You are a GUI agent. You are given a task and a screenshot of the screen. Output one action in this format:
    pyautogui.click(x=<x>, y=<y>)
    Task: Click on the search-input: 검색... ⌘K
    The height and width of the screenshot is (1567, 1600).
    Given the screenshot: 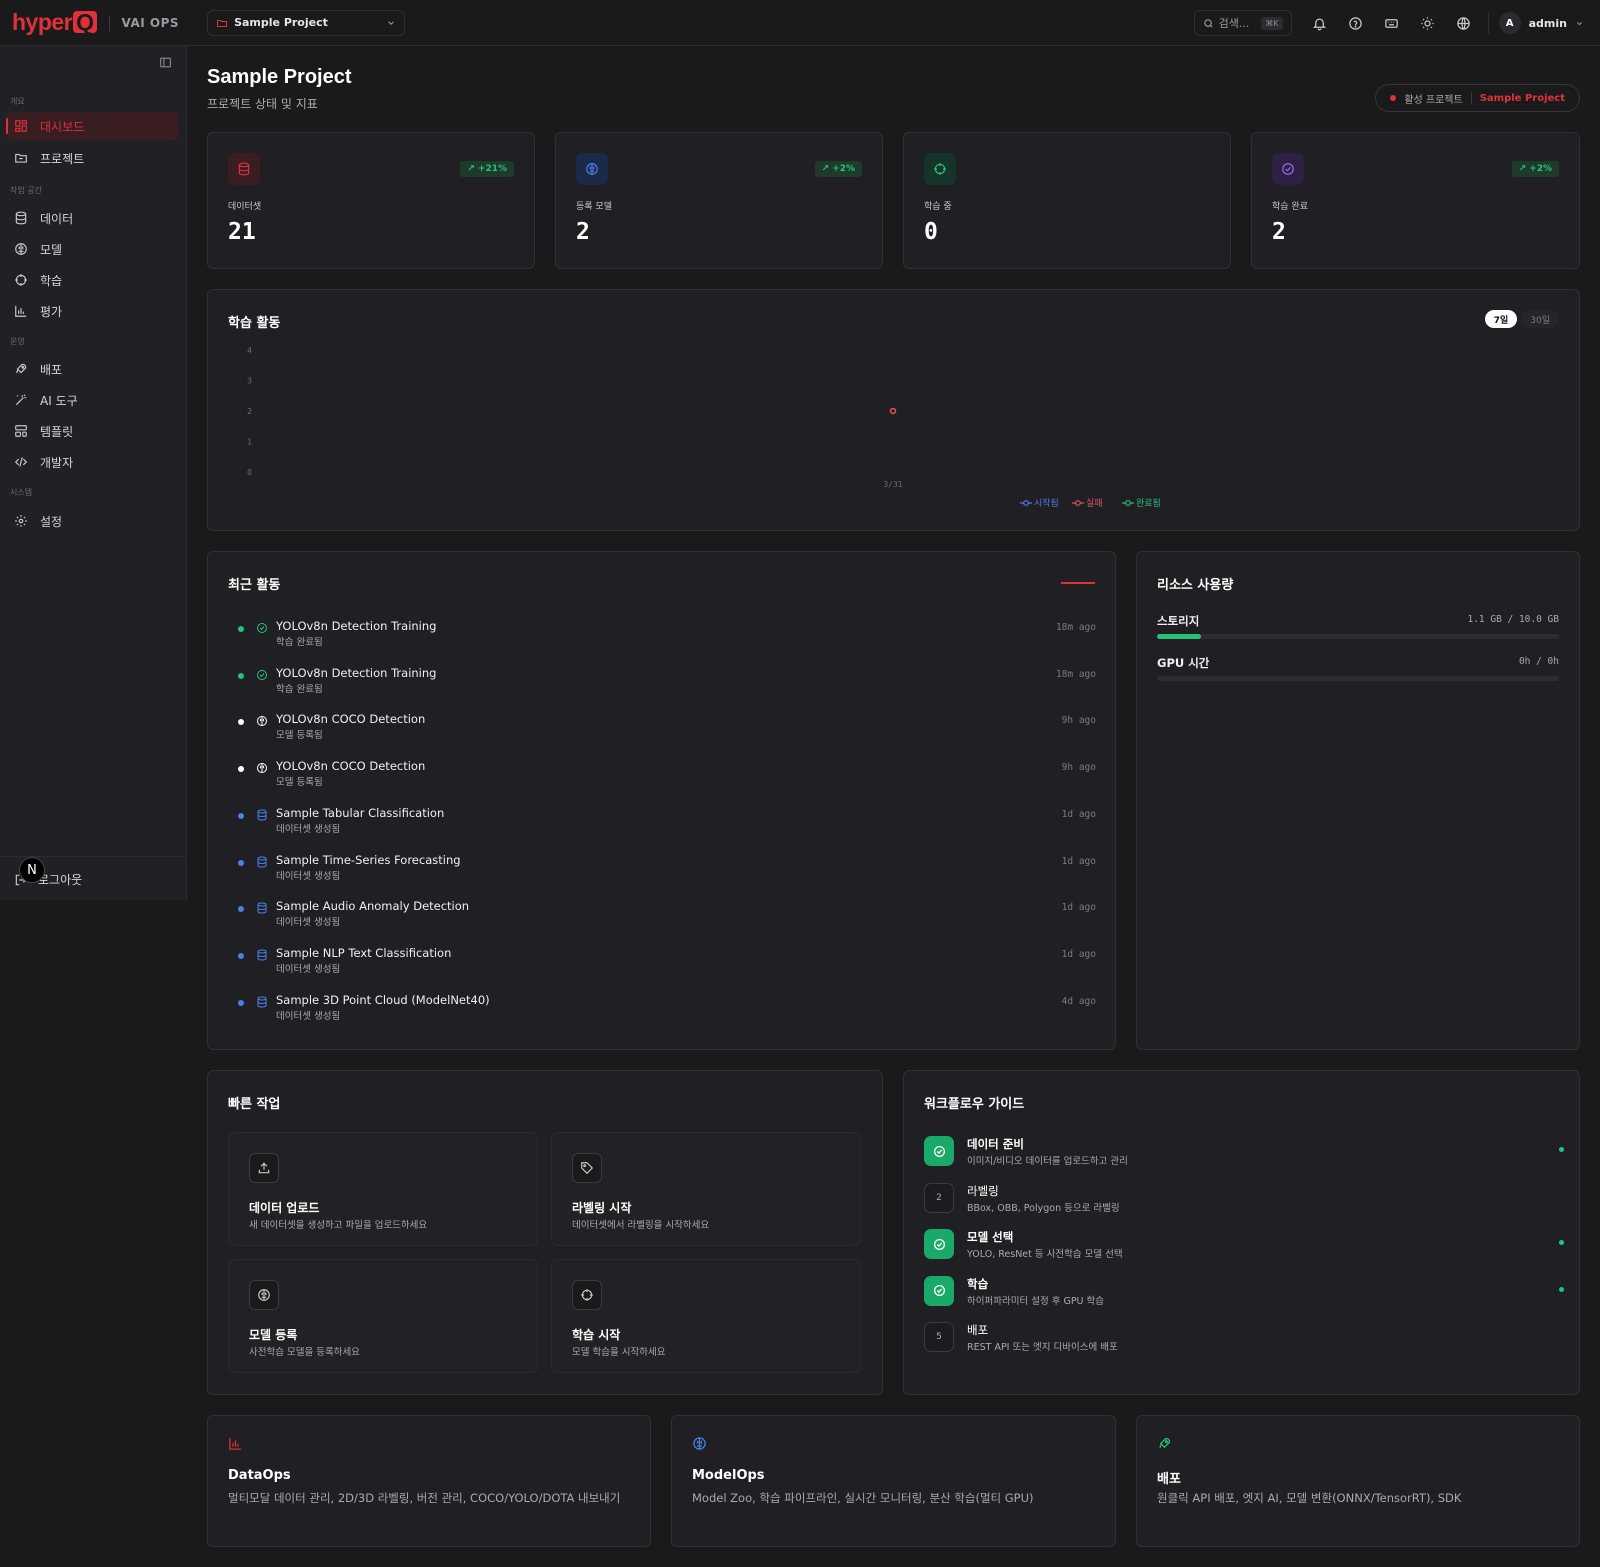 What is the action you would take?
    pyautogui.click(x=1242, y=23)
    